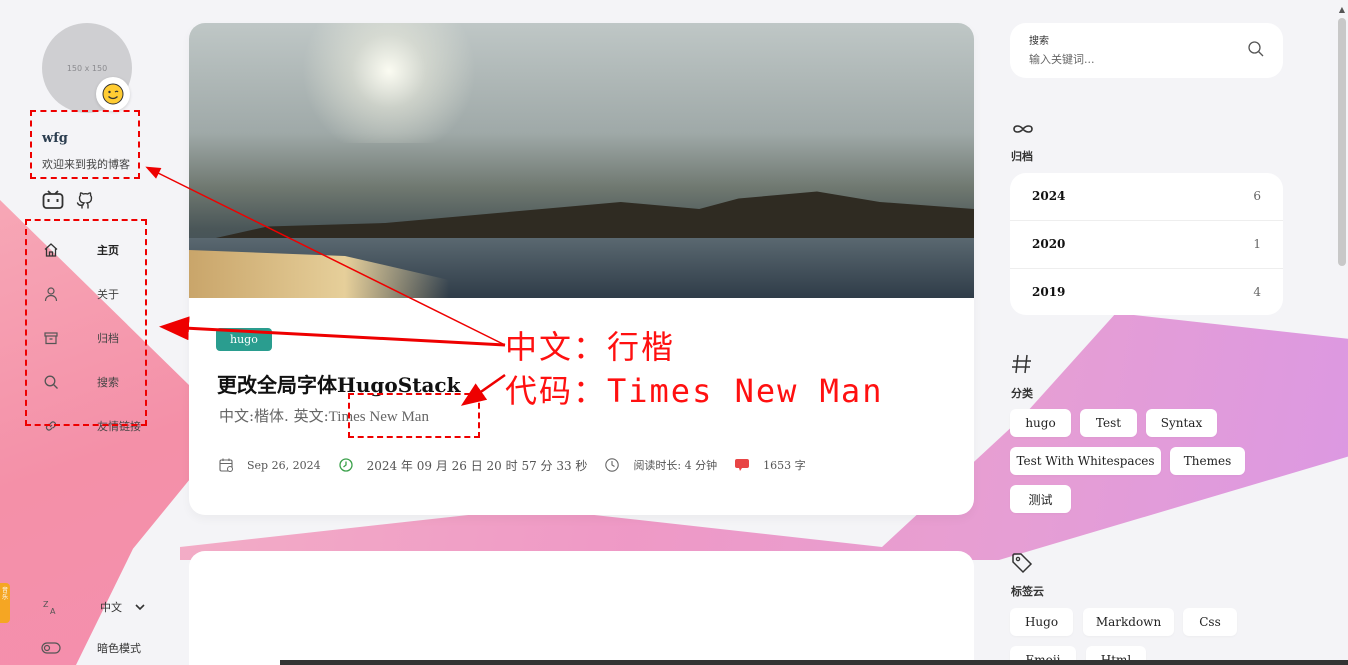 The image size is (1348, 665). What do you see at coordinates (1049, 196) in the screenshot?
I see `archive-year: 2024` at bounding box center [1049, 196].